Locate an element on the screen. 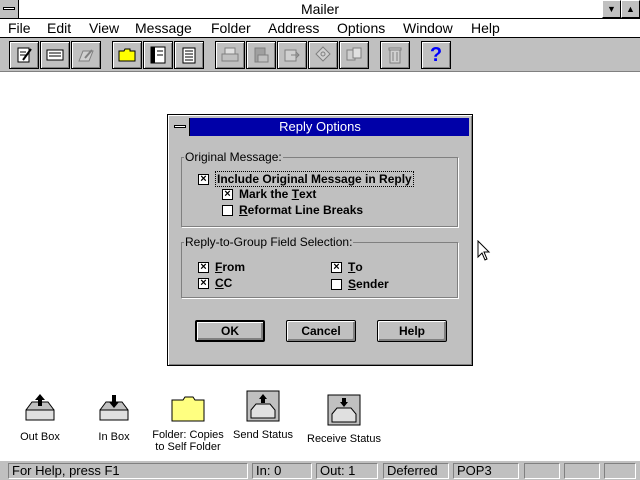 This screenshot has width=640, height=480. minimize-icon: ▼ is located at coordinates (611, 9).